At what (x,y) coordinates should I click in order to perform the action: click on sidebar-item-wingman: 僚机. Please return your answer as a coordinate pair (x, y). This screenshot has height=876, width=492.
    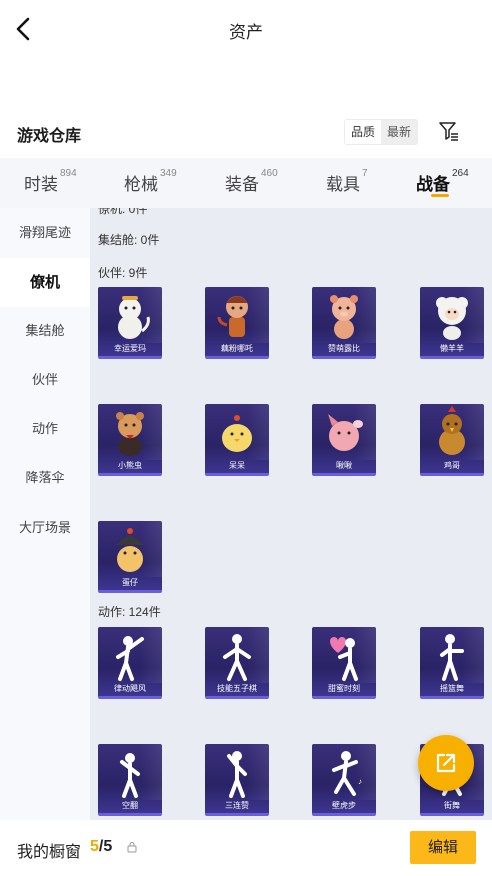
    Looking at the image, I should click on (45, 282).